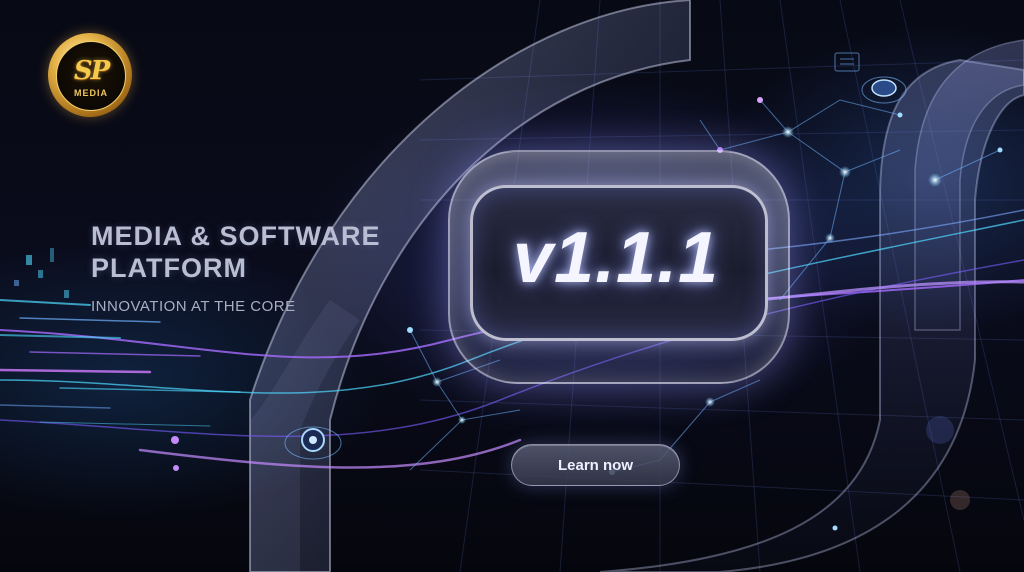 Image resolution: width=1024 pixels, height=572 pixels. I want to click on title-line-2: PLATFORM, so click(169, 268).